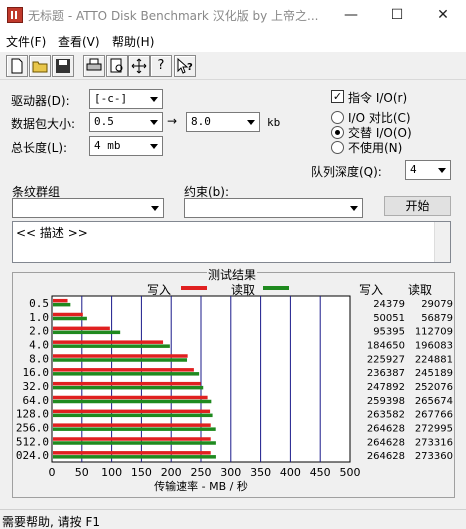 The width and height of the screenshot is (466, 529). Describe the element at coordinates (434, 345) in the screenshot. I see `read-value: 196083` at that location.